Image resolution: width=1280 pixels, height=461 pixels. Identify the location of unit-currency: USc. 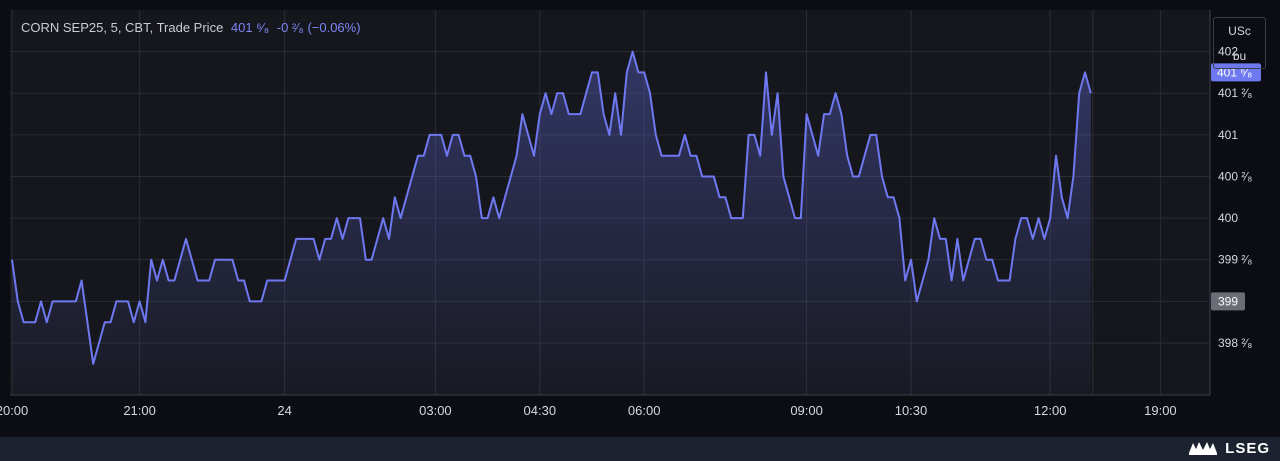
(1239, 31).